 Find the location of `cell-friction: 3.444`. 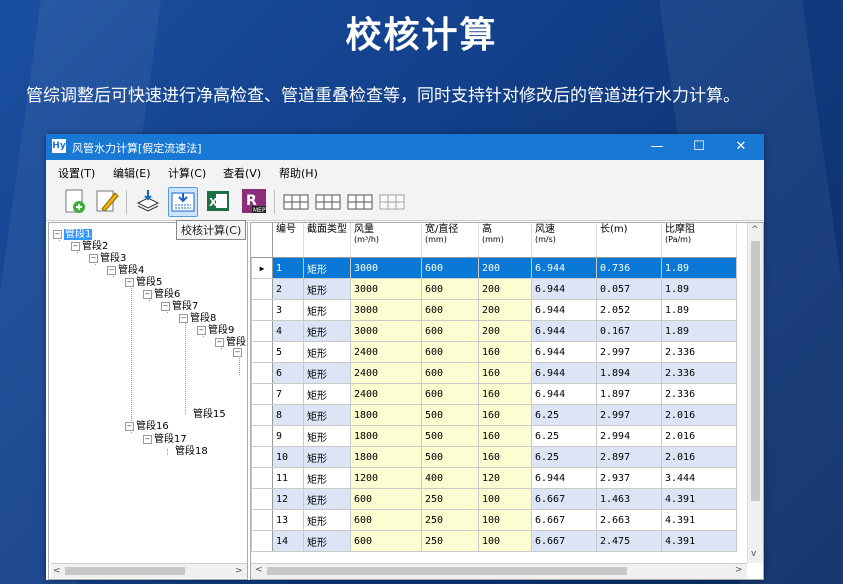

cell-friction: 3.444 is located at coordinates (699, 478).